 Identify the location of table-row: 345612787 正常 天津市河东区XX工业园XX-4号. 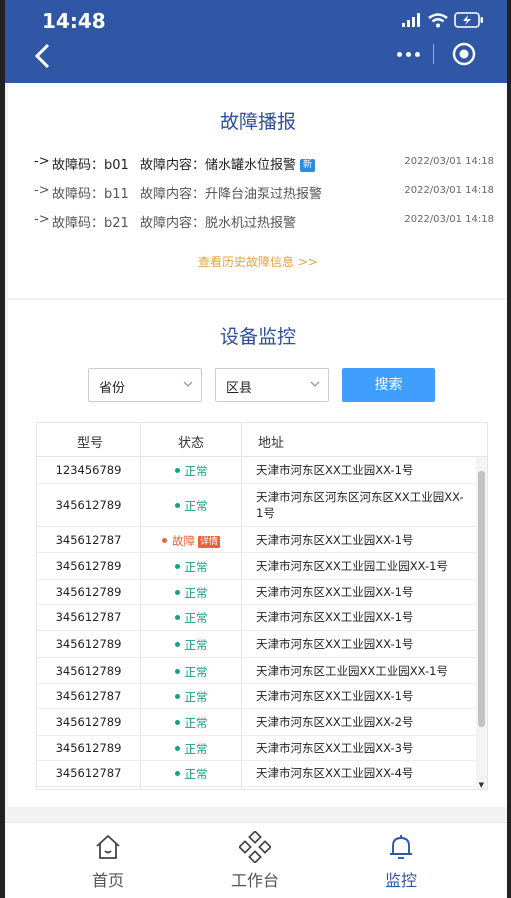
(257, 774).